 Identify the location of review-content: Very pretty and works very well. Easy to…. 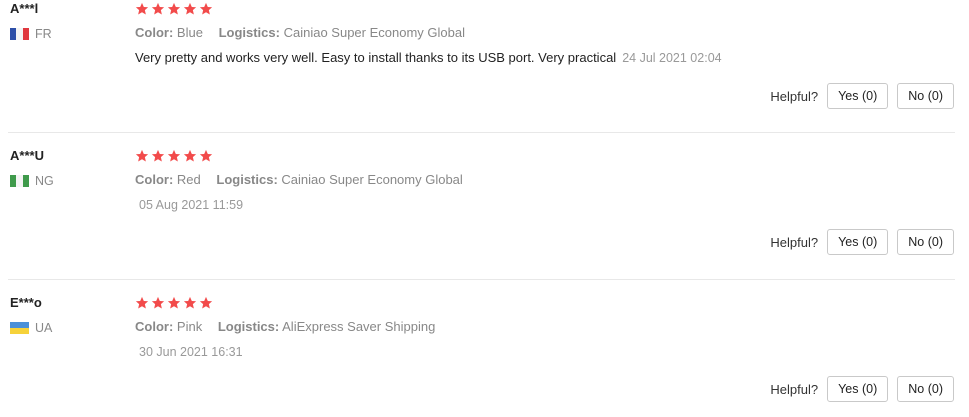
(428, 57).